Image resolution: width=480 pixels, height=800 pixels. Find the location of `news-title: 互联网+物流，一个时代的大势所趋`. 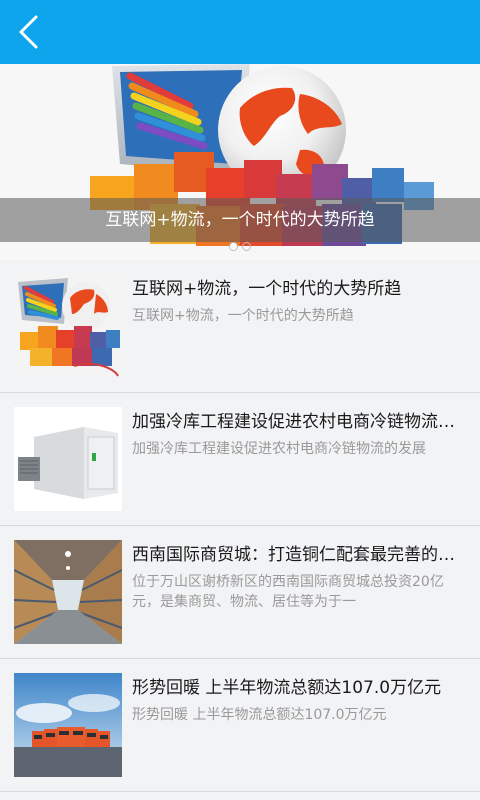

news-title: 互联网+物流，一个时代的大势所趋 is located at coordinates (267, 289).